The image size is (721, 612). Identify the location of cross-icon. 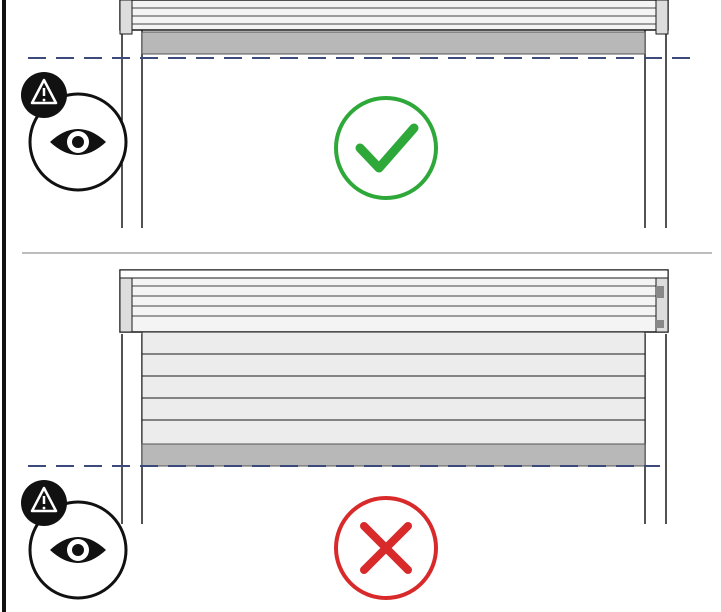
(386, 548).